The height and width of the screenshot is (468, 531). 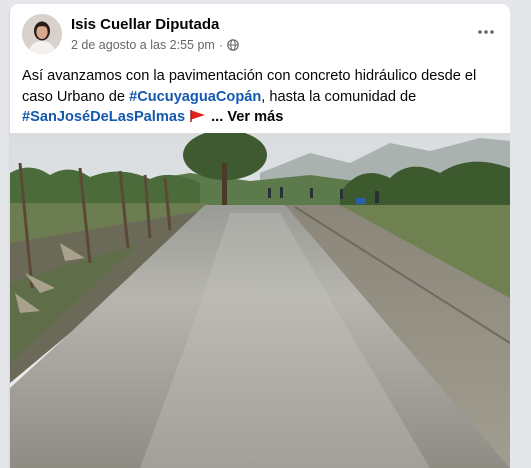 I want to click on globe-icon, so click(x=233, y=45).